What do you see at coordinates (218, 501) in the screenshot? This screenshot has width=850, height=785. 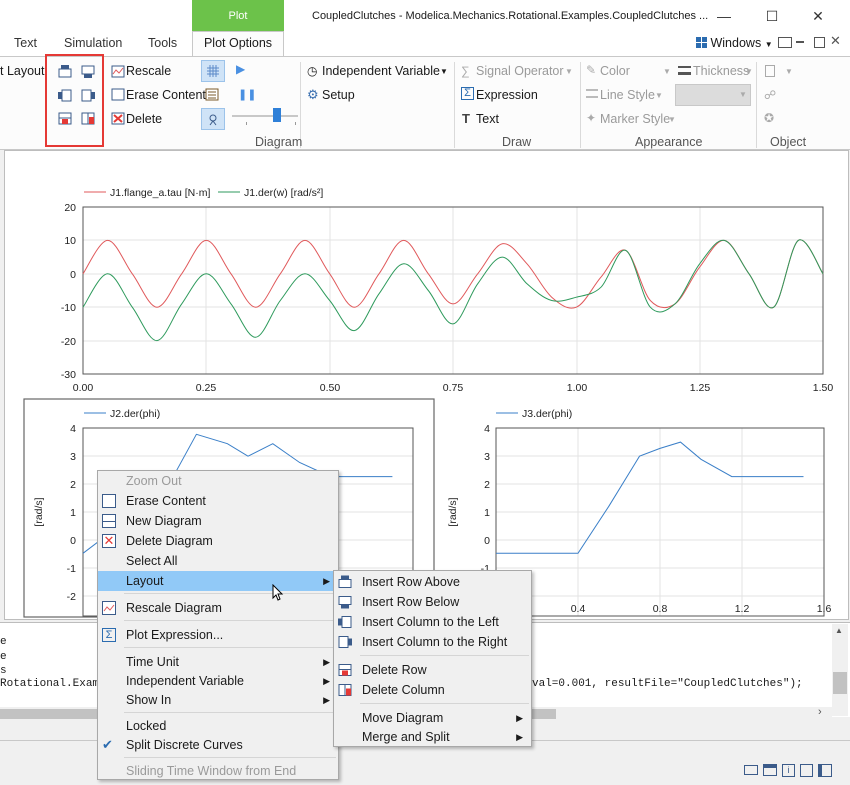 I see `menu-item-erase-content: Erase Content` at bounding box center [218, 501].